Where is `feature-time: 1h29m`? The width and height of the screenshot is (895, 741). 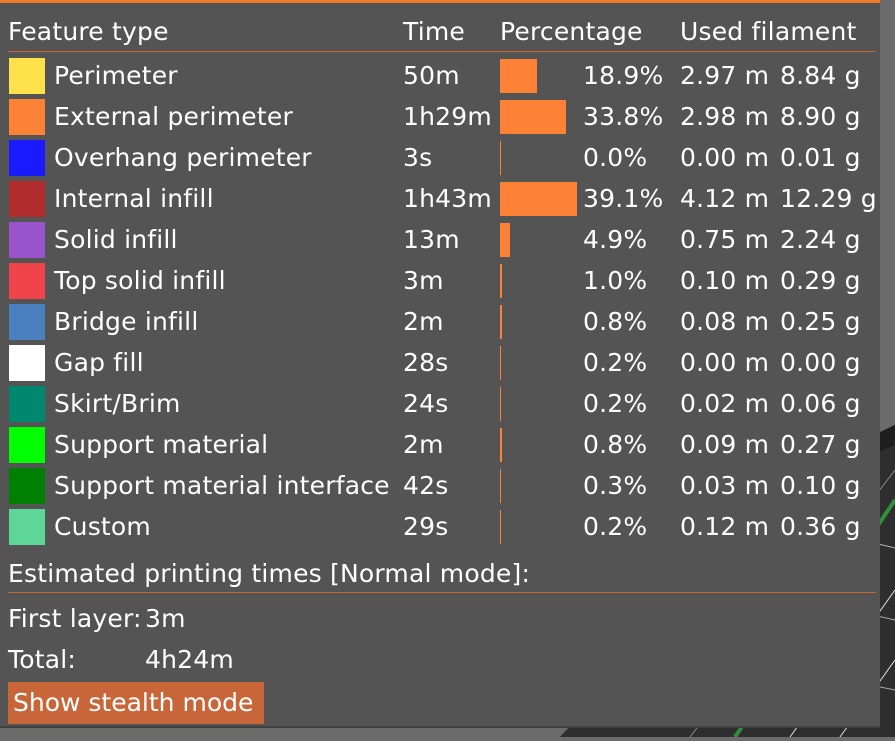
feature-time: 1h29m is located at coordinates (447, 116).